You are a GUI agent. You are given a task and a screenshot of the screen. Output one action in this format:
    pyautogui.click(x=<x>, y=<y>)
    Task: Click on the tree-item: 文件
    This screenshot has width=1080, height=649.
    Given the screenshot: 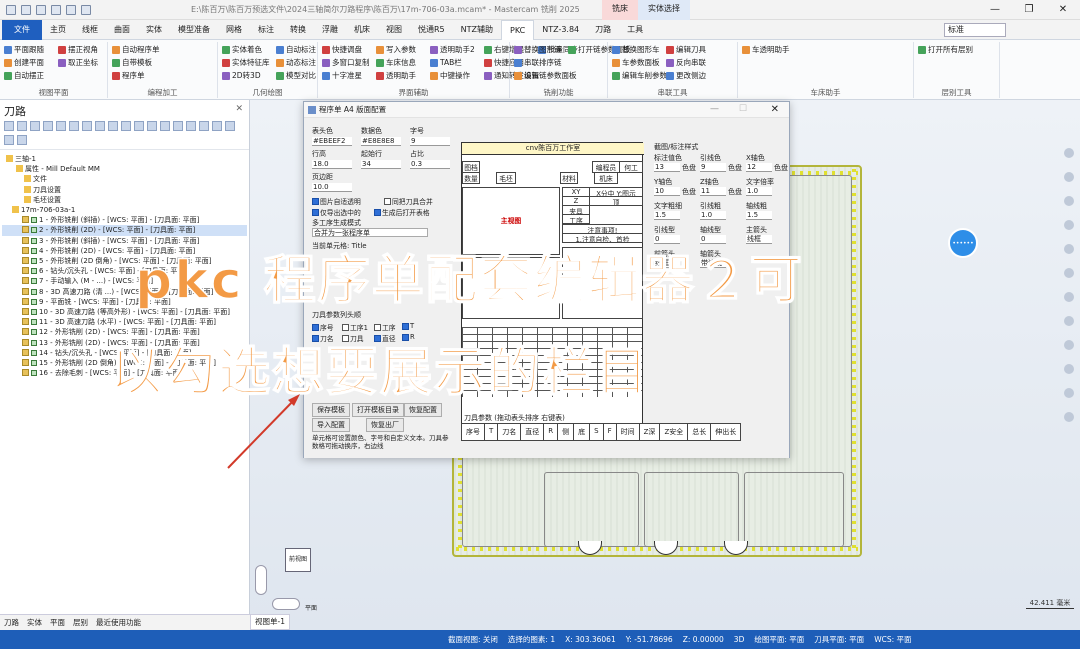 What is the action you would take?
    pyautogui.click(x=124, y=179)
    